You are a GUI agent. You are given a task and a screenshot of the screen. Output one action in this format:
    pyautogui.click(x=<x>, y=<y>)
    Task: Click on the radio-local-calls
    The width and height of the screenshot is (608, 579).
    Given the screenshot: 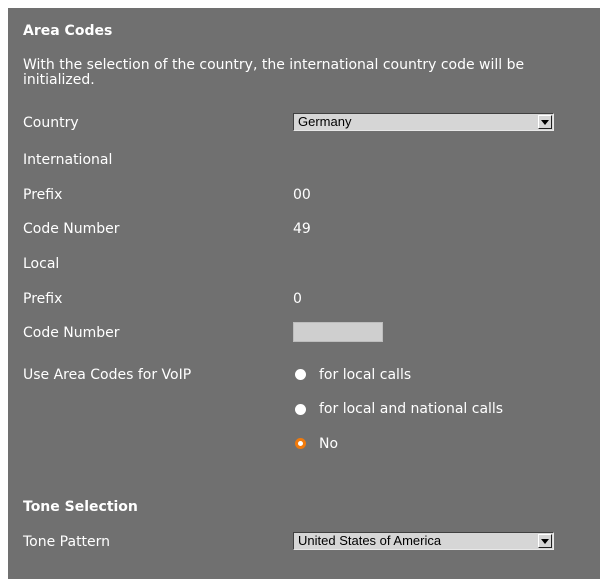 What is the action you would take?
    pyautogui.click(x=300, y=374)
    